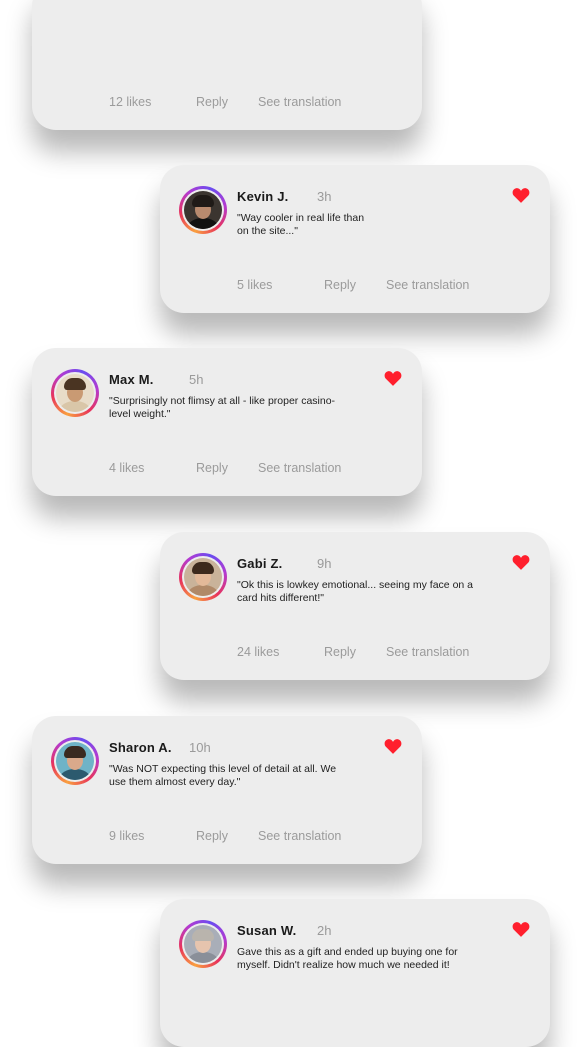 Image resolution: width=585 pixels, height=1047 pixels. I want to click on commenter-name: Susan W., so click(266, 930).